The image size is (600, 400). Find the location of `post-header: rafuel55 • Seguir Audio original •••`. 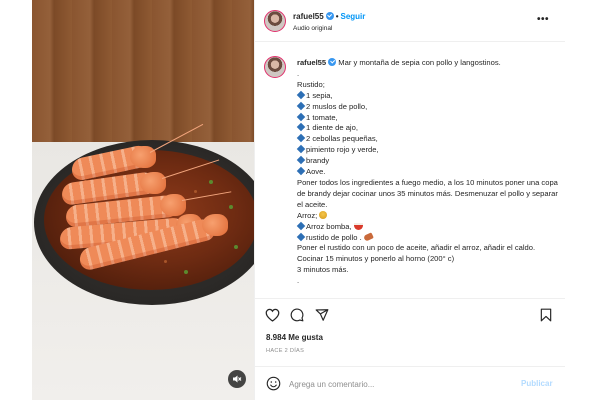

post-header: rafuel55 • Seguir Audio original ••• is located at coordinates (410, 21).